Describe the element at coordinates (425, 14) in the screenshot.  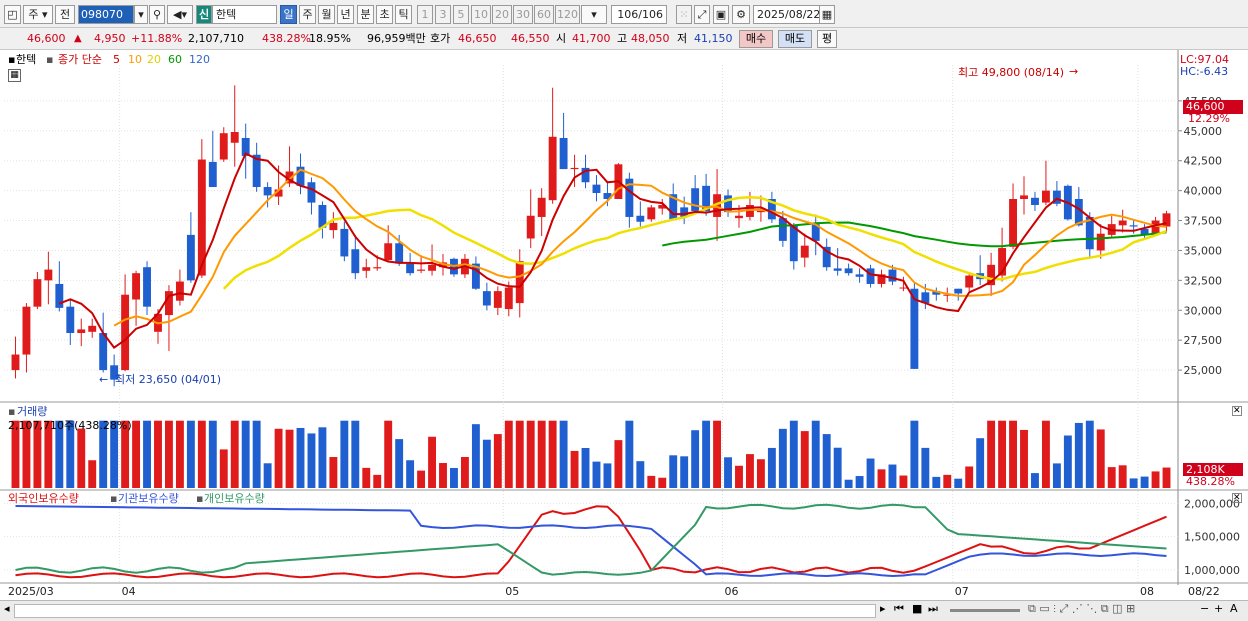
I see `range-1-button: 1` at that location.